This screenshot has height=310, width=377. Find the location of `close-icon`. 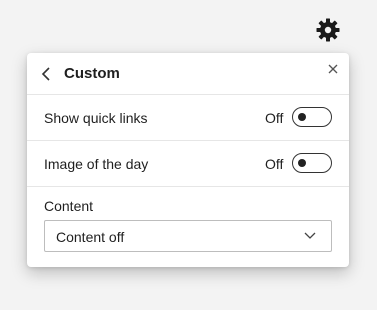

close-icon is located at coordinates (333, 69).